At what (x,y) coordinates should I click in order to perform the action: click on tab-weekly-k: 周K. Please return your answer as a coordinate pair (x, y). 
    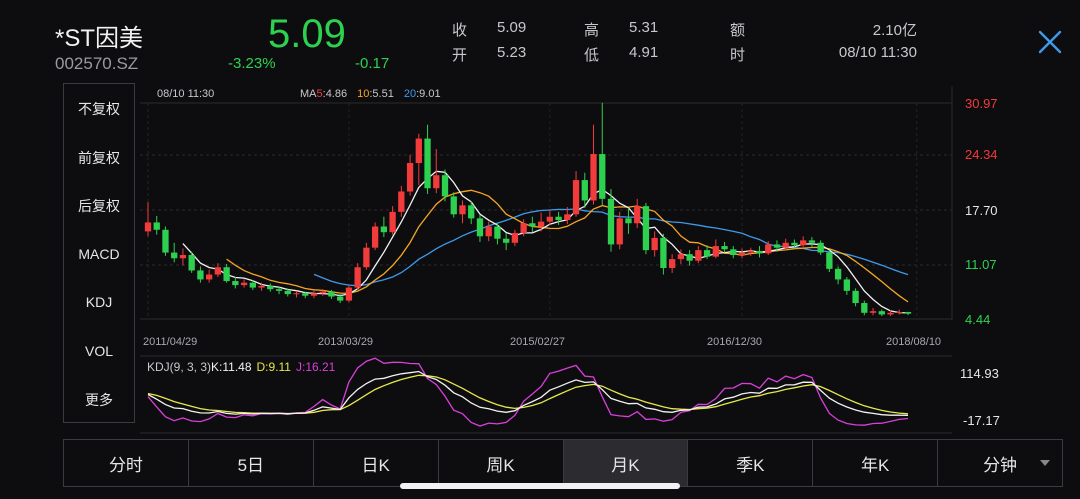
    Looking at the image, I should click on (501, 463).